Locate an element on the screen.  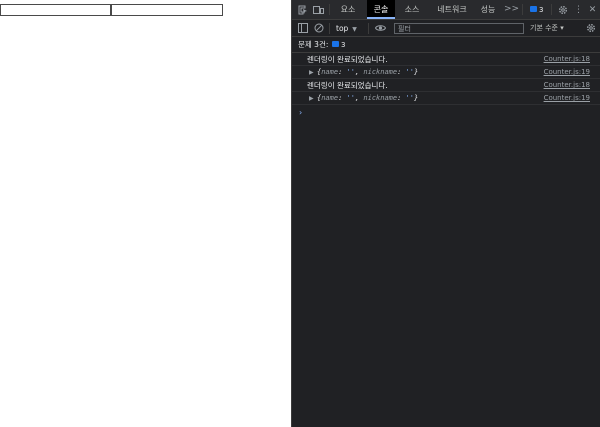
name-input is located at coordinates (55, 10).